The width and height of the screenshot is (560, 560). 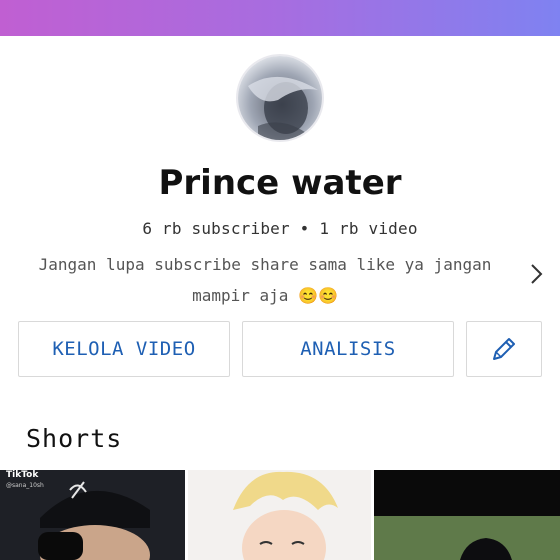 I want to click on pencil-icon, so click(x=504, y=349).